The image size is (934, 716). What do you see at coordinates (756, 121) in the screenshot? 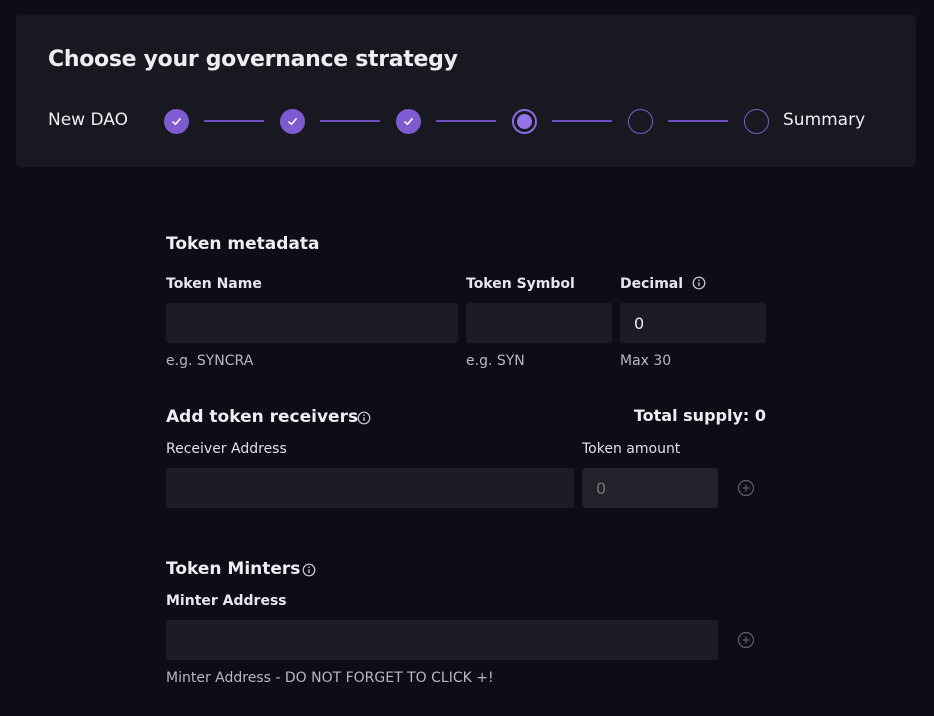
I see `step-6-pending` at bounding box center [756, 121].